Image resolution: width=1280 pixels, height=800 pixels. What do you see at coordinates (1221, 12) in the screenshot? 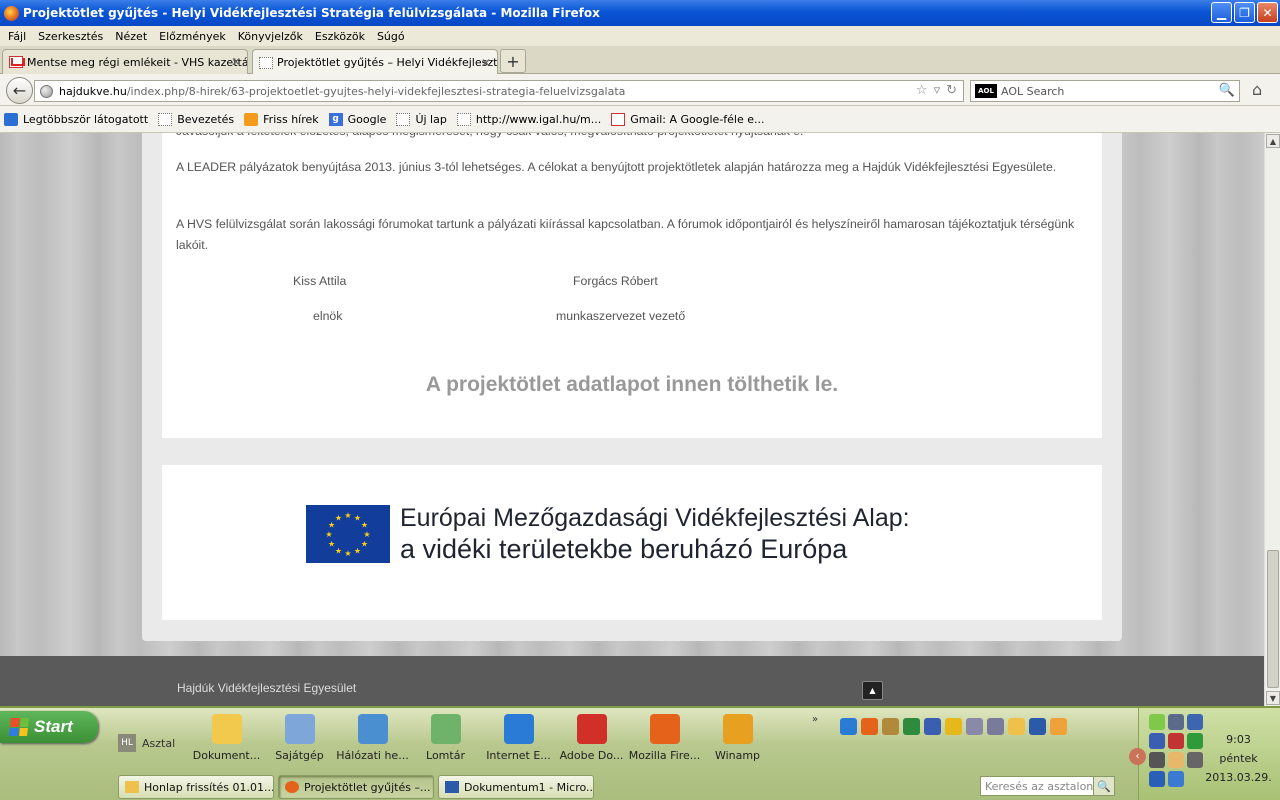
I see `minimize-button: ▁` at bounding box center [1221, 12].